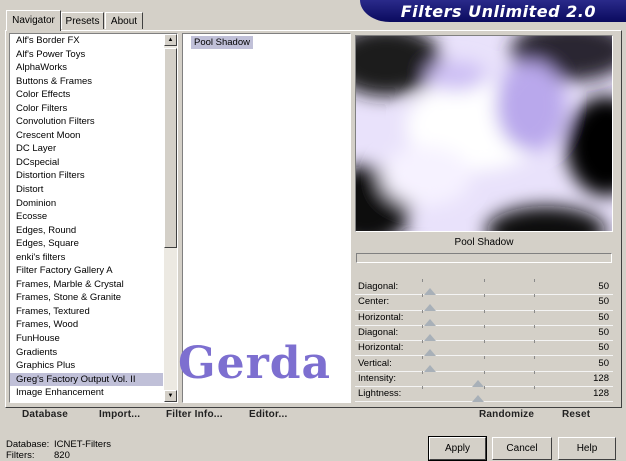 The width and height of the screenshot is (626, 461). I want to click on category-item: Alf's Border FX, so click(86, 41).